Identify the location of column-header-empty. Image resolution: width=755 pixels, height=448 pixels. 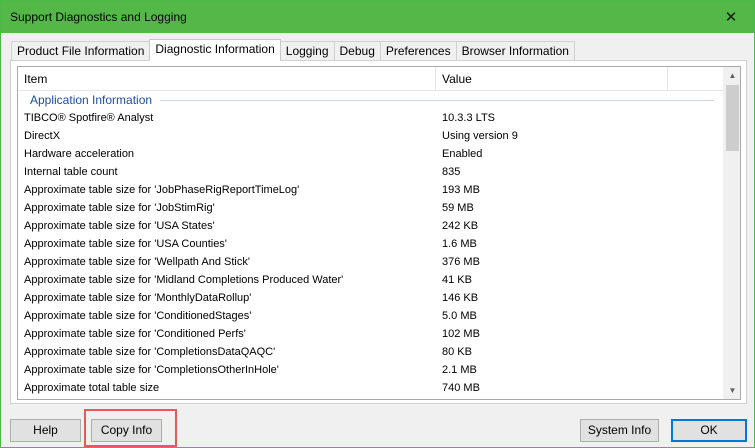
(695, 79).